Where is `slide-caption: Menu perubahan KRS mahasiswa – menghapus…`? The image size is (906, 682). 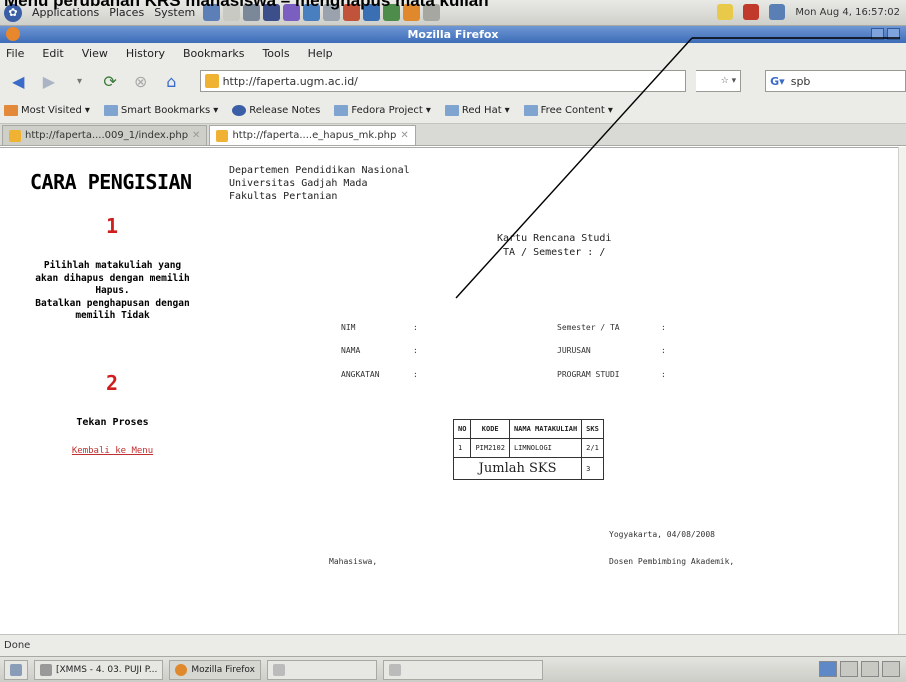
slide-caption: Menu perubahan KRS mahasiswa – menghapus… is located at coordinates (246, 5).